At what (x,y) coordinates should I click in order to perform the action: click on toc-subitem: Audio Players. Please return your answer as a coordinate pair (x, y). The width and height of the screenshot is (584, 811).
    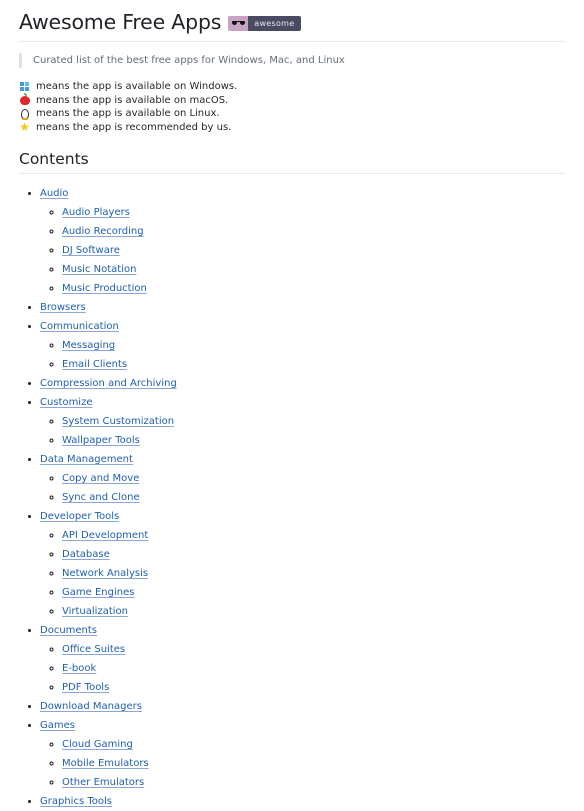
    Looking at the image, I should click on (313, 212).